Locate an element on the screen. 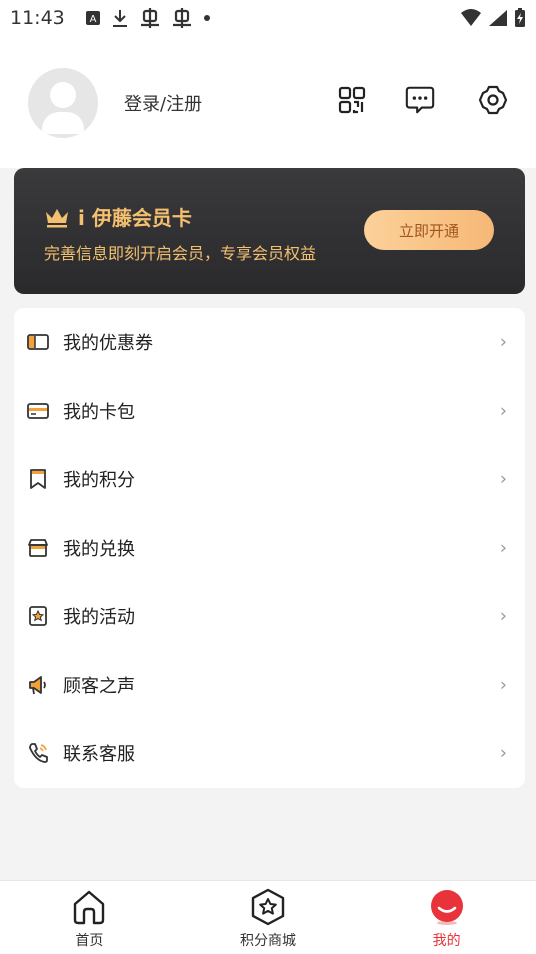  menu-item-contact-service: 联系客服 › is located at coordinates (269, 753).